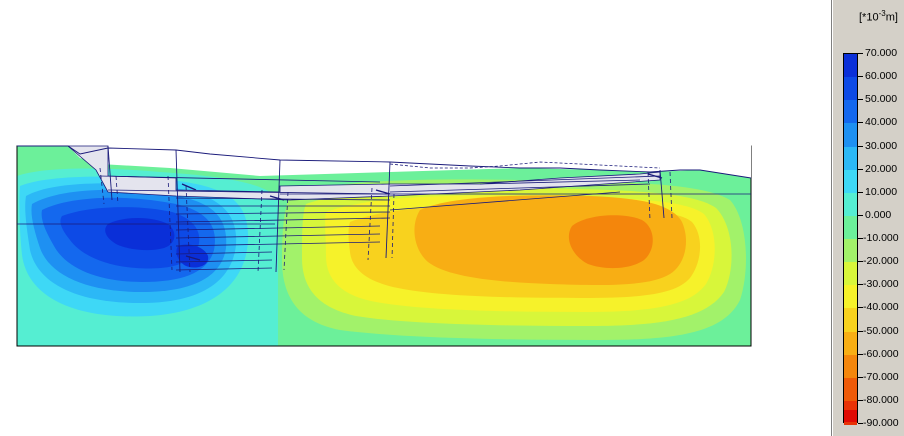 This screenshot has height=436, width=904. What do you see at coordinates (881, 307) in the screenshot?
I see `legend-tick-label: -40.000` at bounding box center [881, 307].